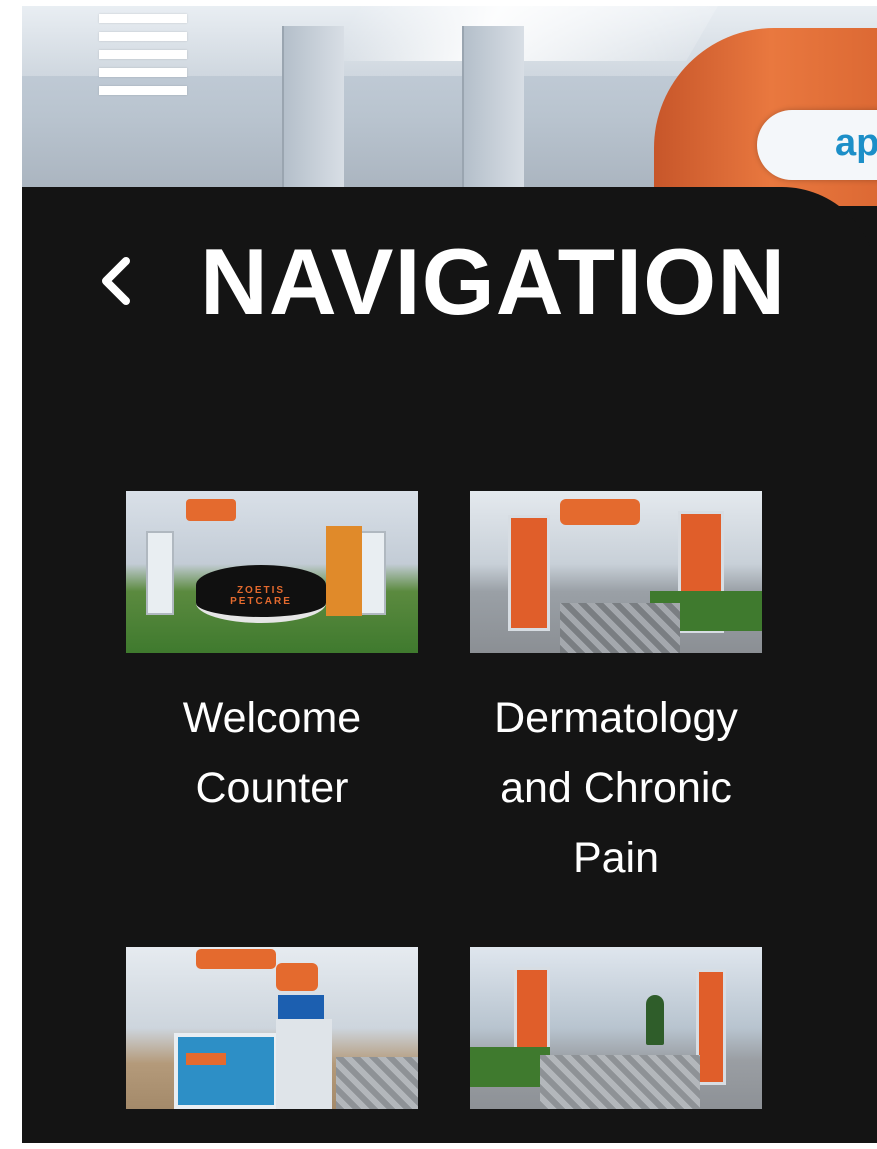 Image resolution: width=877 pixels, height=1149 pixels. Describe the element at coordinates (272, 753) in the screenshot. I see `nav-item-label: Welcome Counter` at that location.